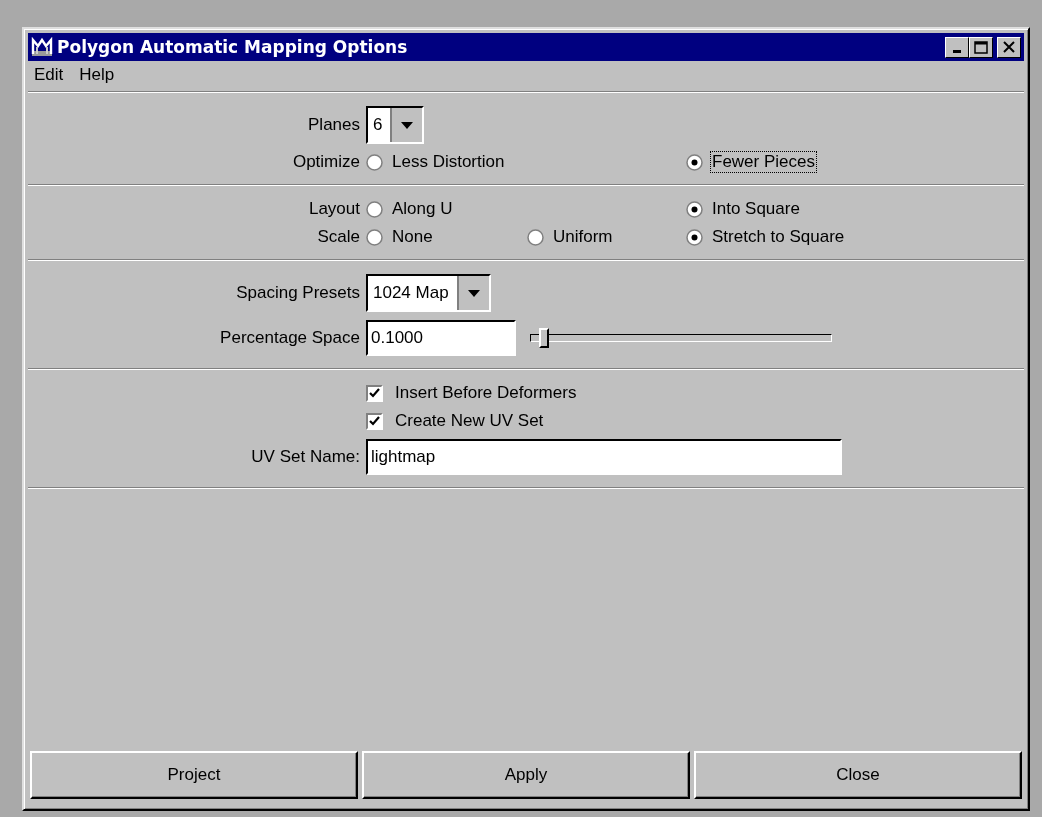 This screenshot has width=1042, height=817. I want to click on radio-label: Along U, so click(422, 209).